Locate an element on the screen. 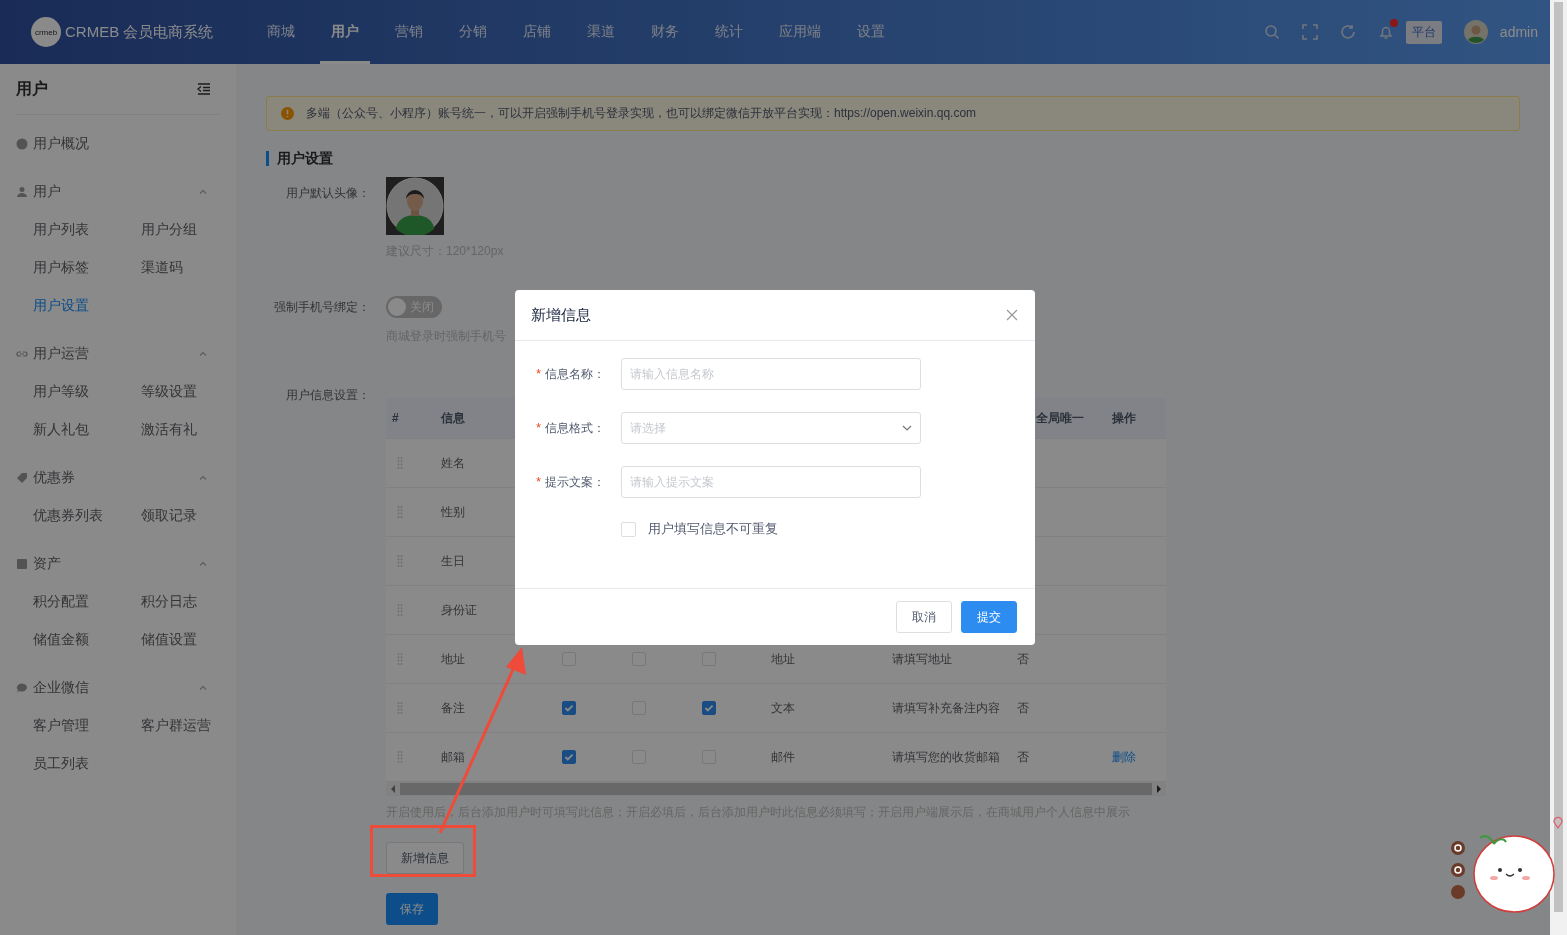 Image resolution: width=1567 pixels, height=935 pixels. field-label: * 提示文案： is located at coordinates (570, 482).